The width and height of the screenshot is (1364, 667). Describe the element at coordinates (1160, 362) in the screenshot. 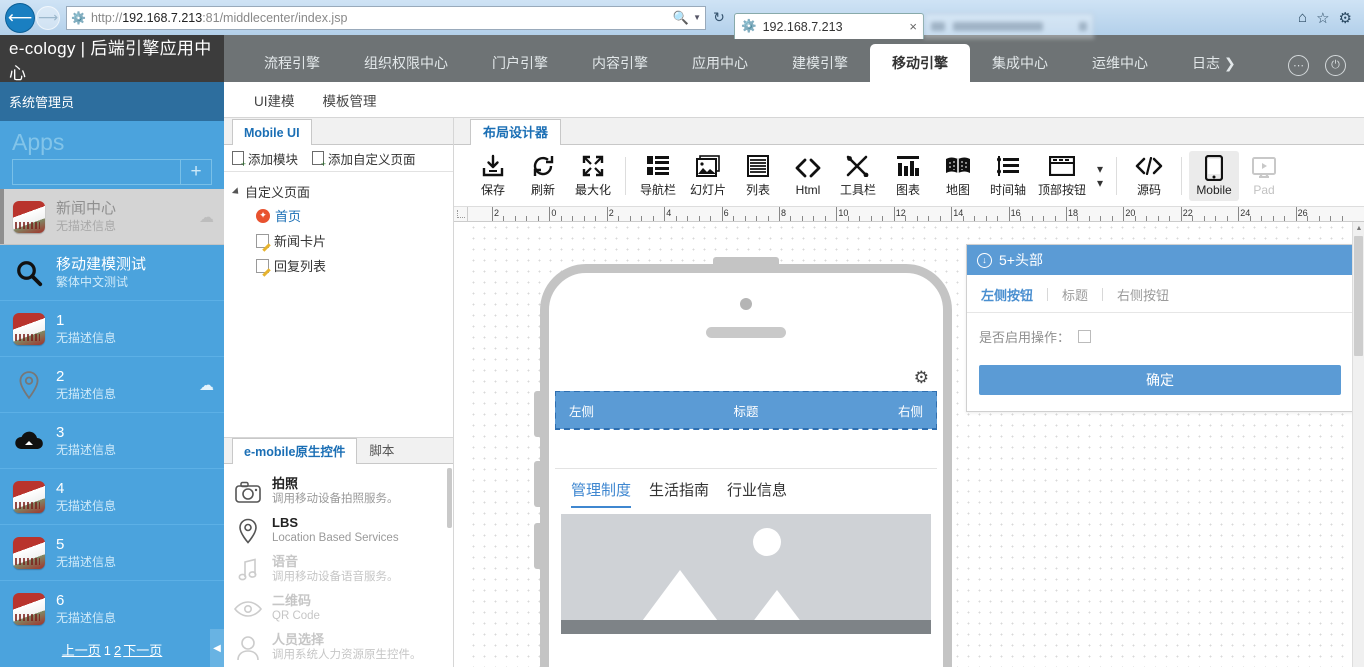

I see `properties-body: 是否启用操作： 确定` at that location.